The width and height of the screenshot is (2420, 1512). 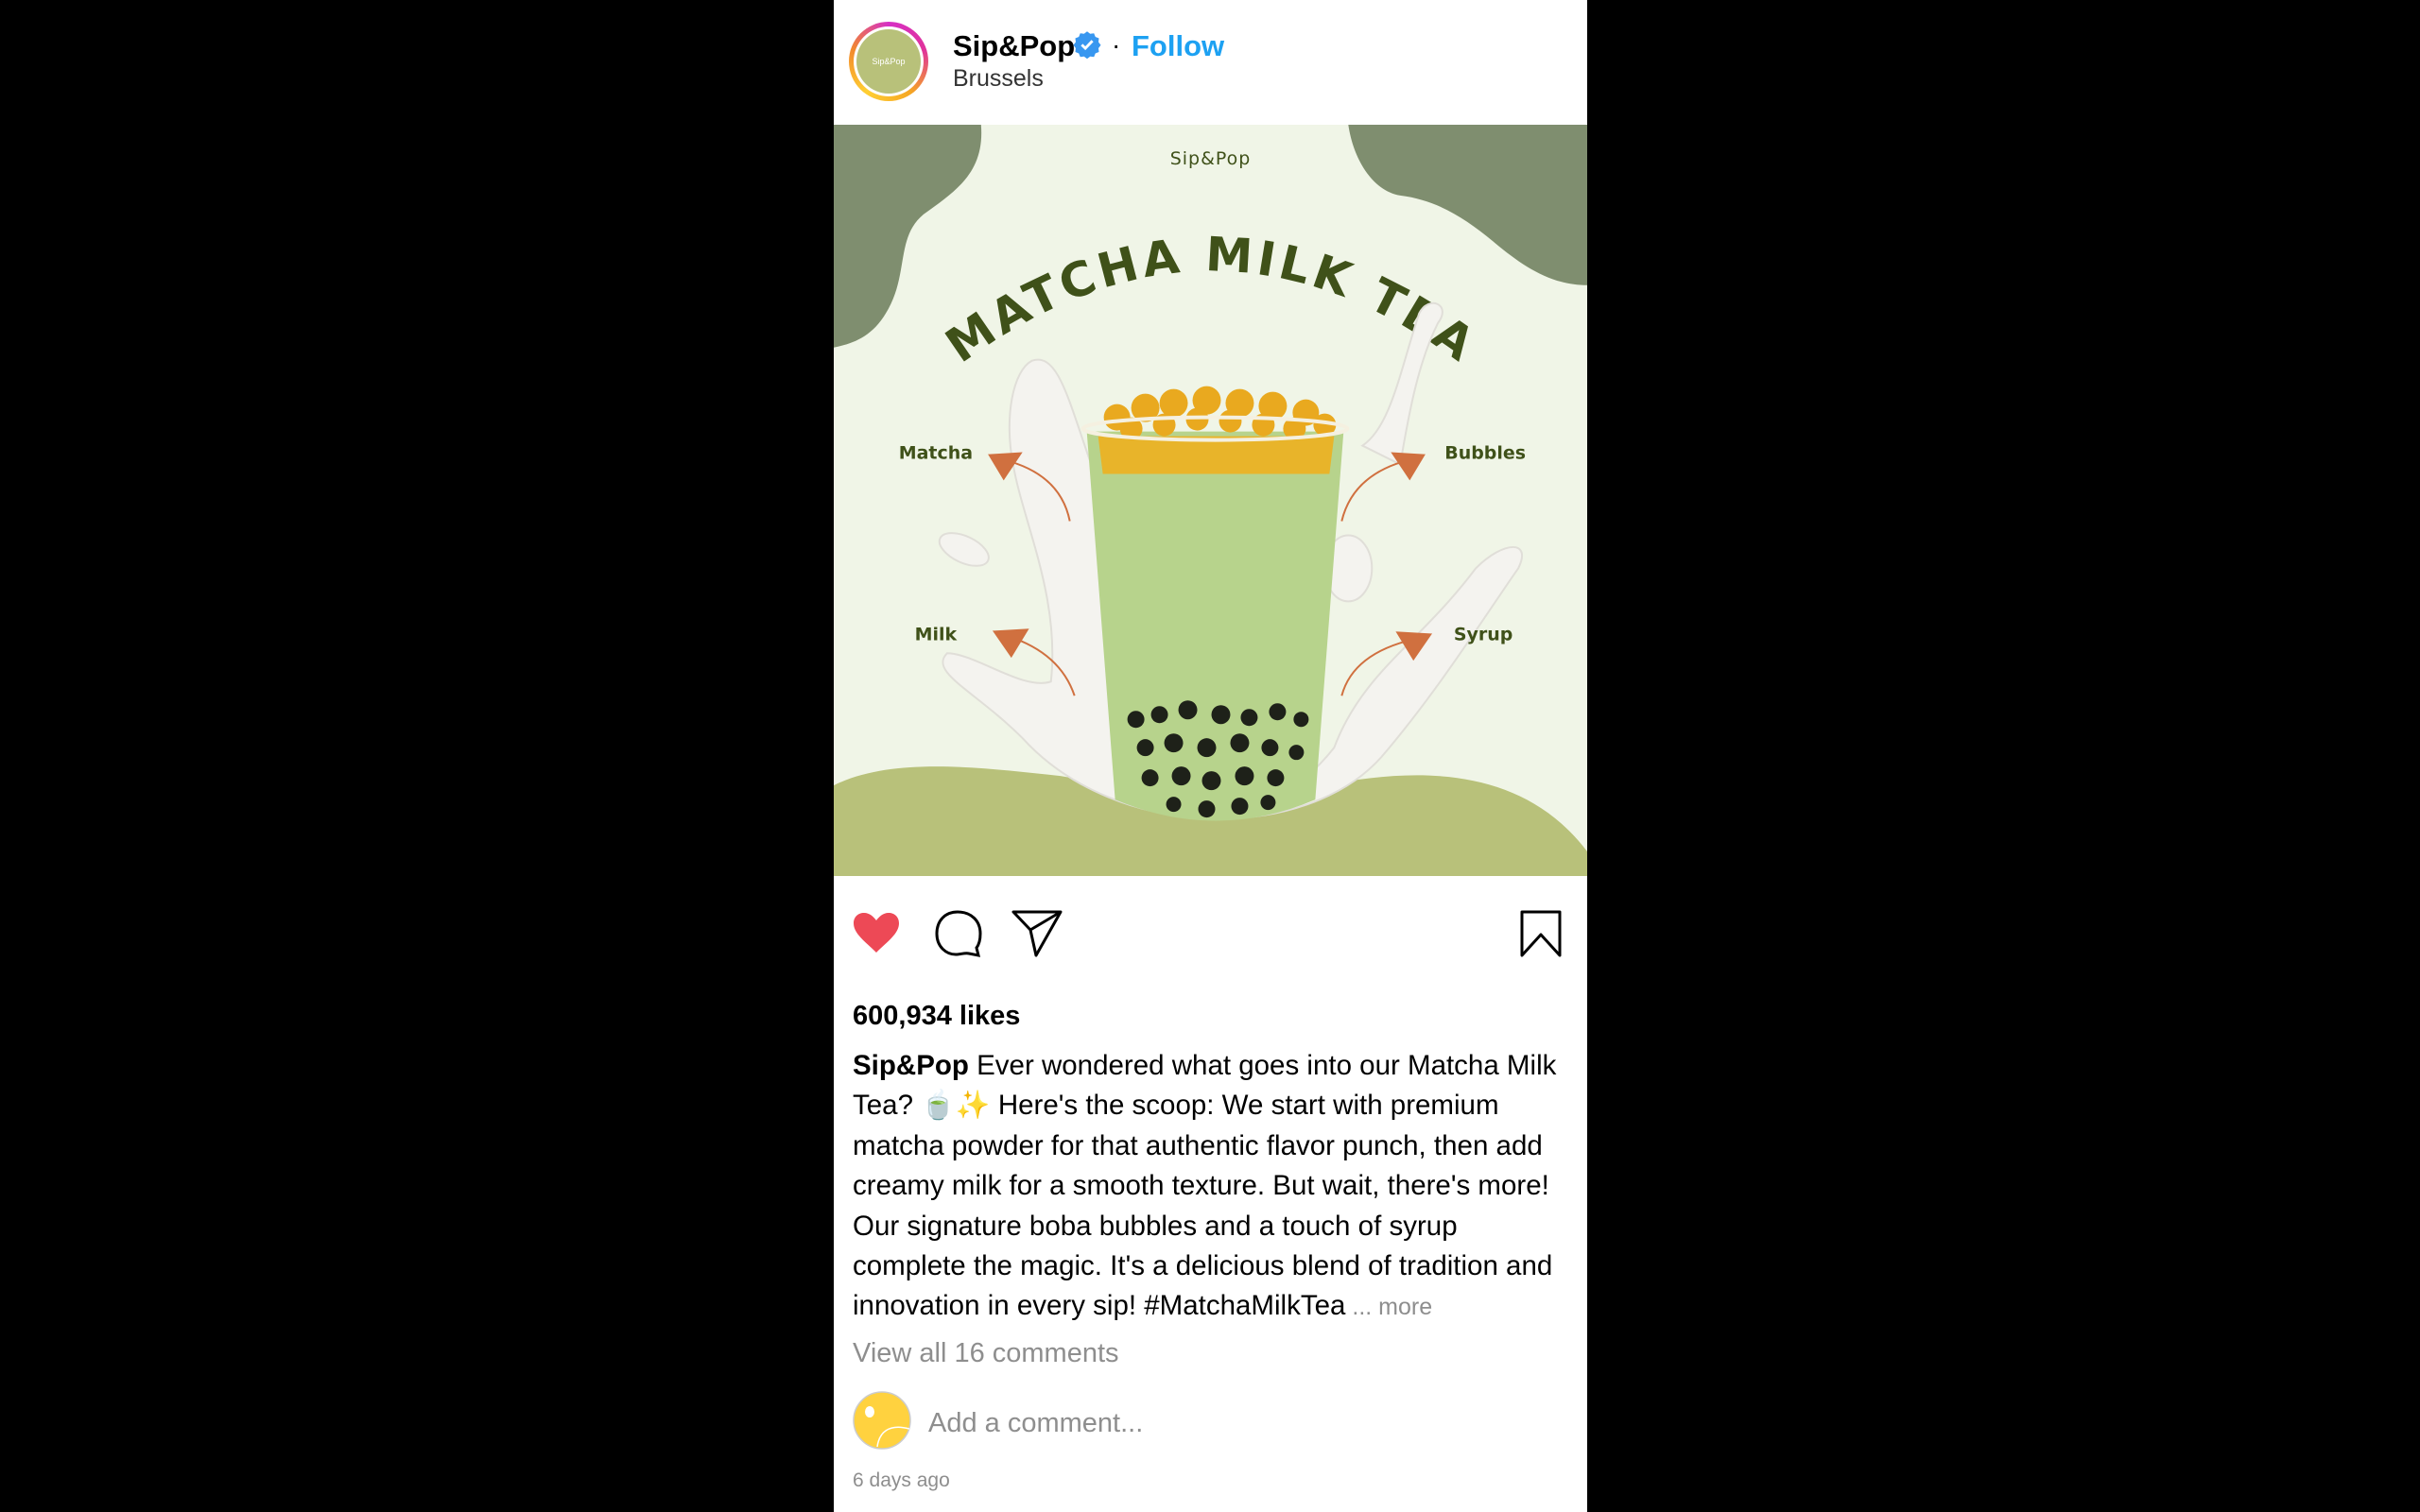 What do you see at coordinates (1087, 45) in the screenshot?
I see `verified-badge-icon` at bounding box center [1087, 45].